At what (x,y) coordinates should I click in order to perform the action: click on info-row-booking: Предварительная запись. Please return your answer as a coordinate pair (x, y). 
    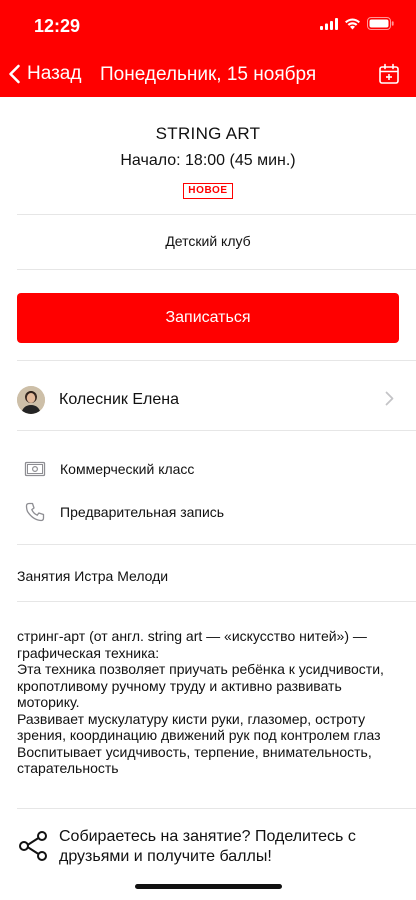
    Looking at the image, I should click on (208, 512).